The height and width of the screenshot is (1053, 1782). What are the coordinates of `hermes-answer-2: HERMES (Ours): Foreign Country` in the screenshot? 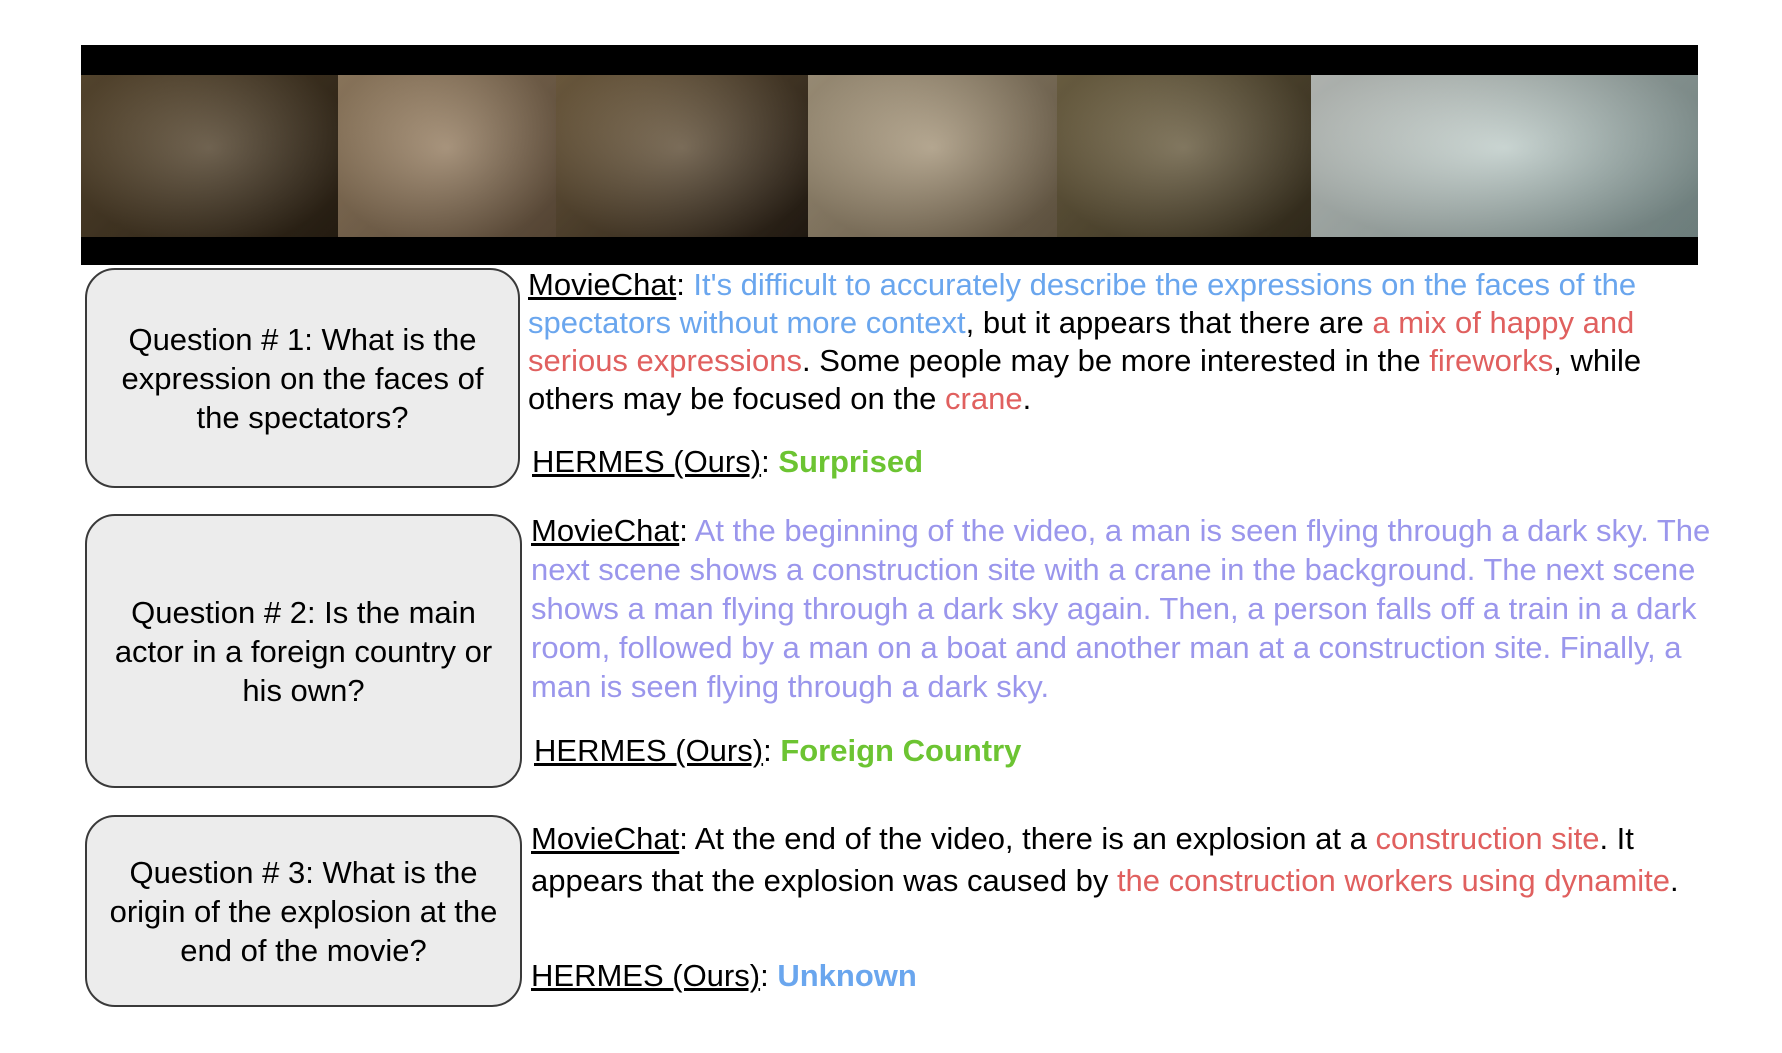 It's located at (778, 750).